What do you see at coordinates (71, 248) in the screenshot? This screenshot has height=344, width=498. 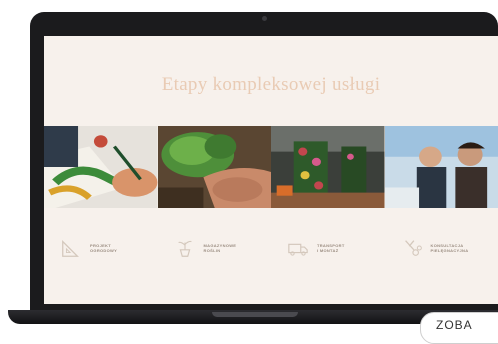 I see `ruler-triangle-icon` at bounding box center [71, 248].